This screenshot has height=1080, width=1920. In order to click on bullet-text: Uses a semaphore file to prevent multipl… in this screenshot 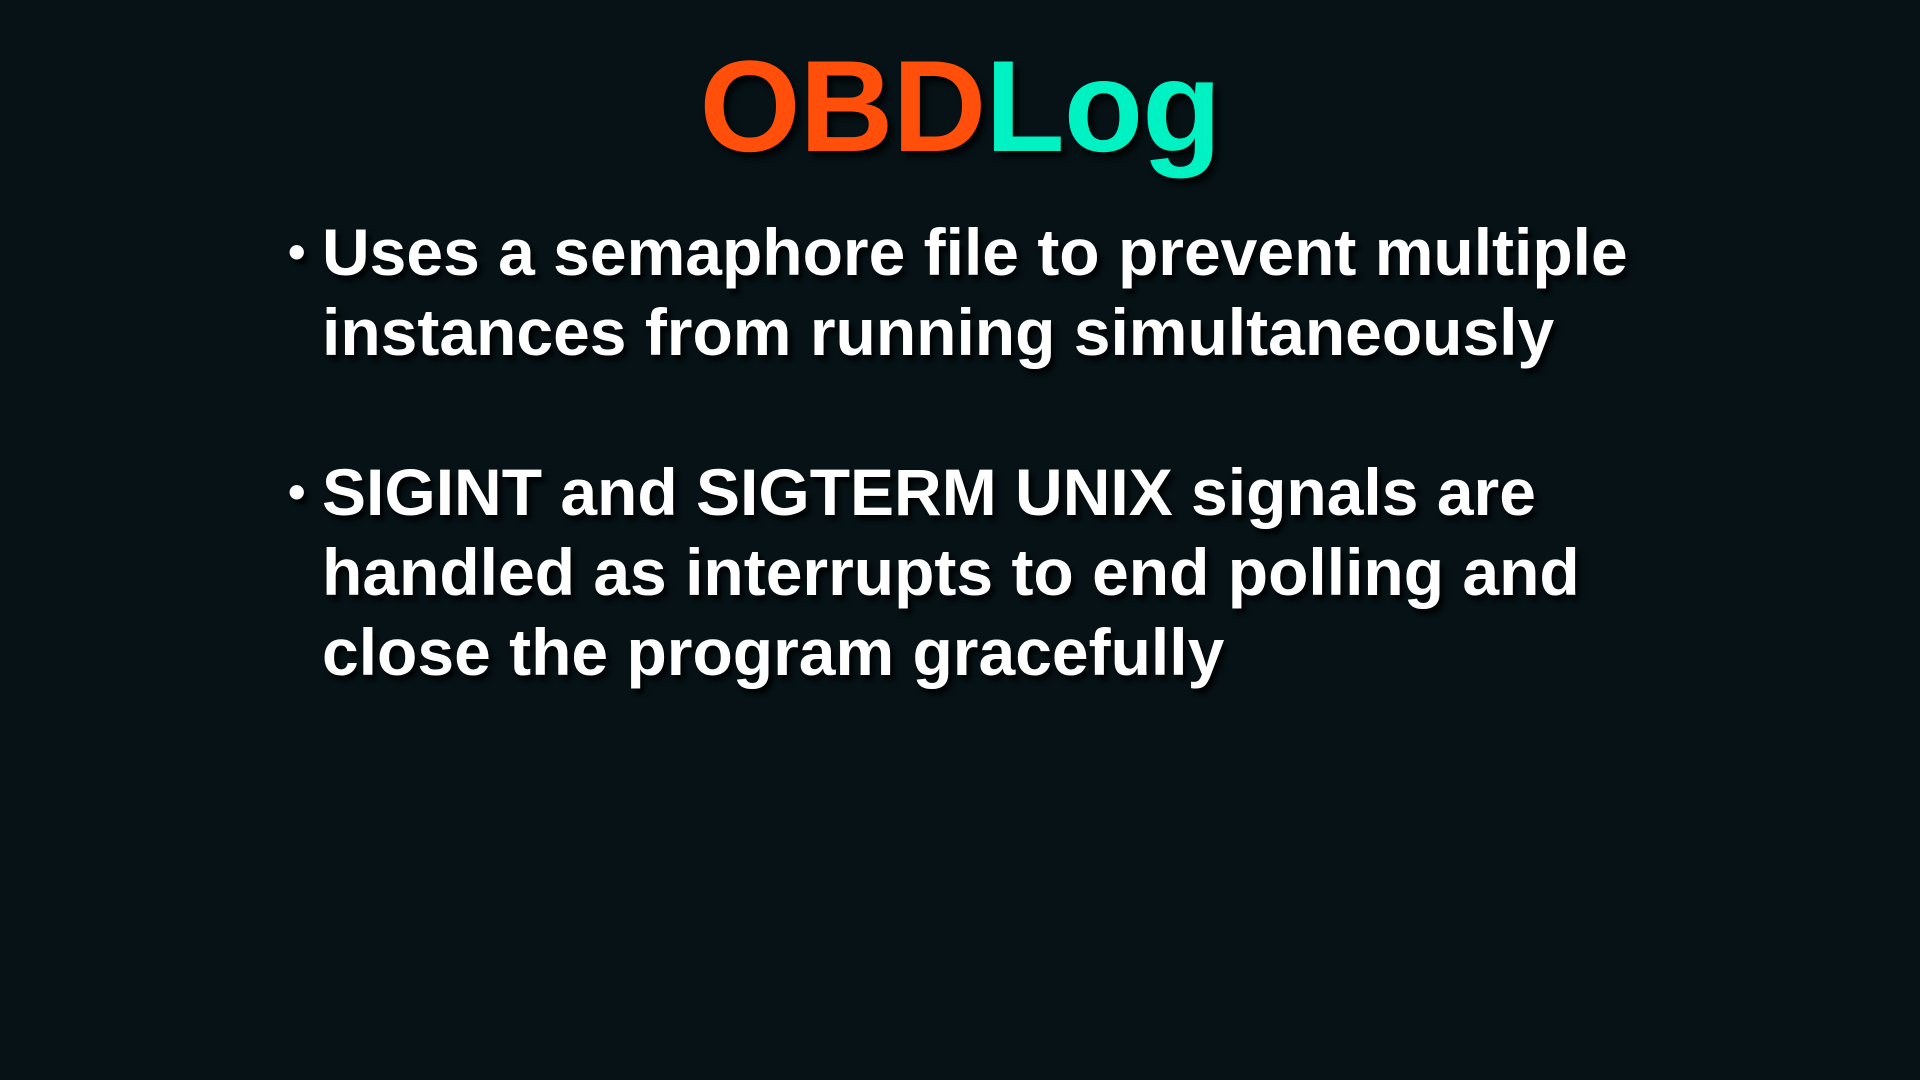, I will do `click(975, 292)`.